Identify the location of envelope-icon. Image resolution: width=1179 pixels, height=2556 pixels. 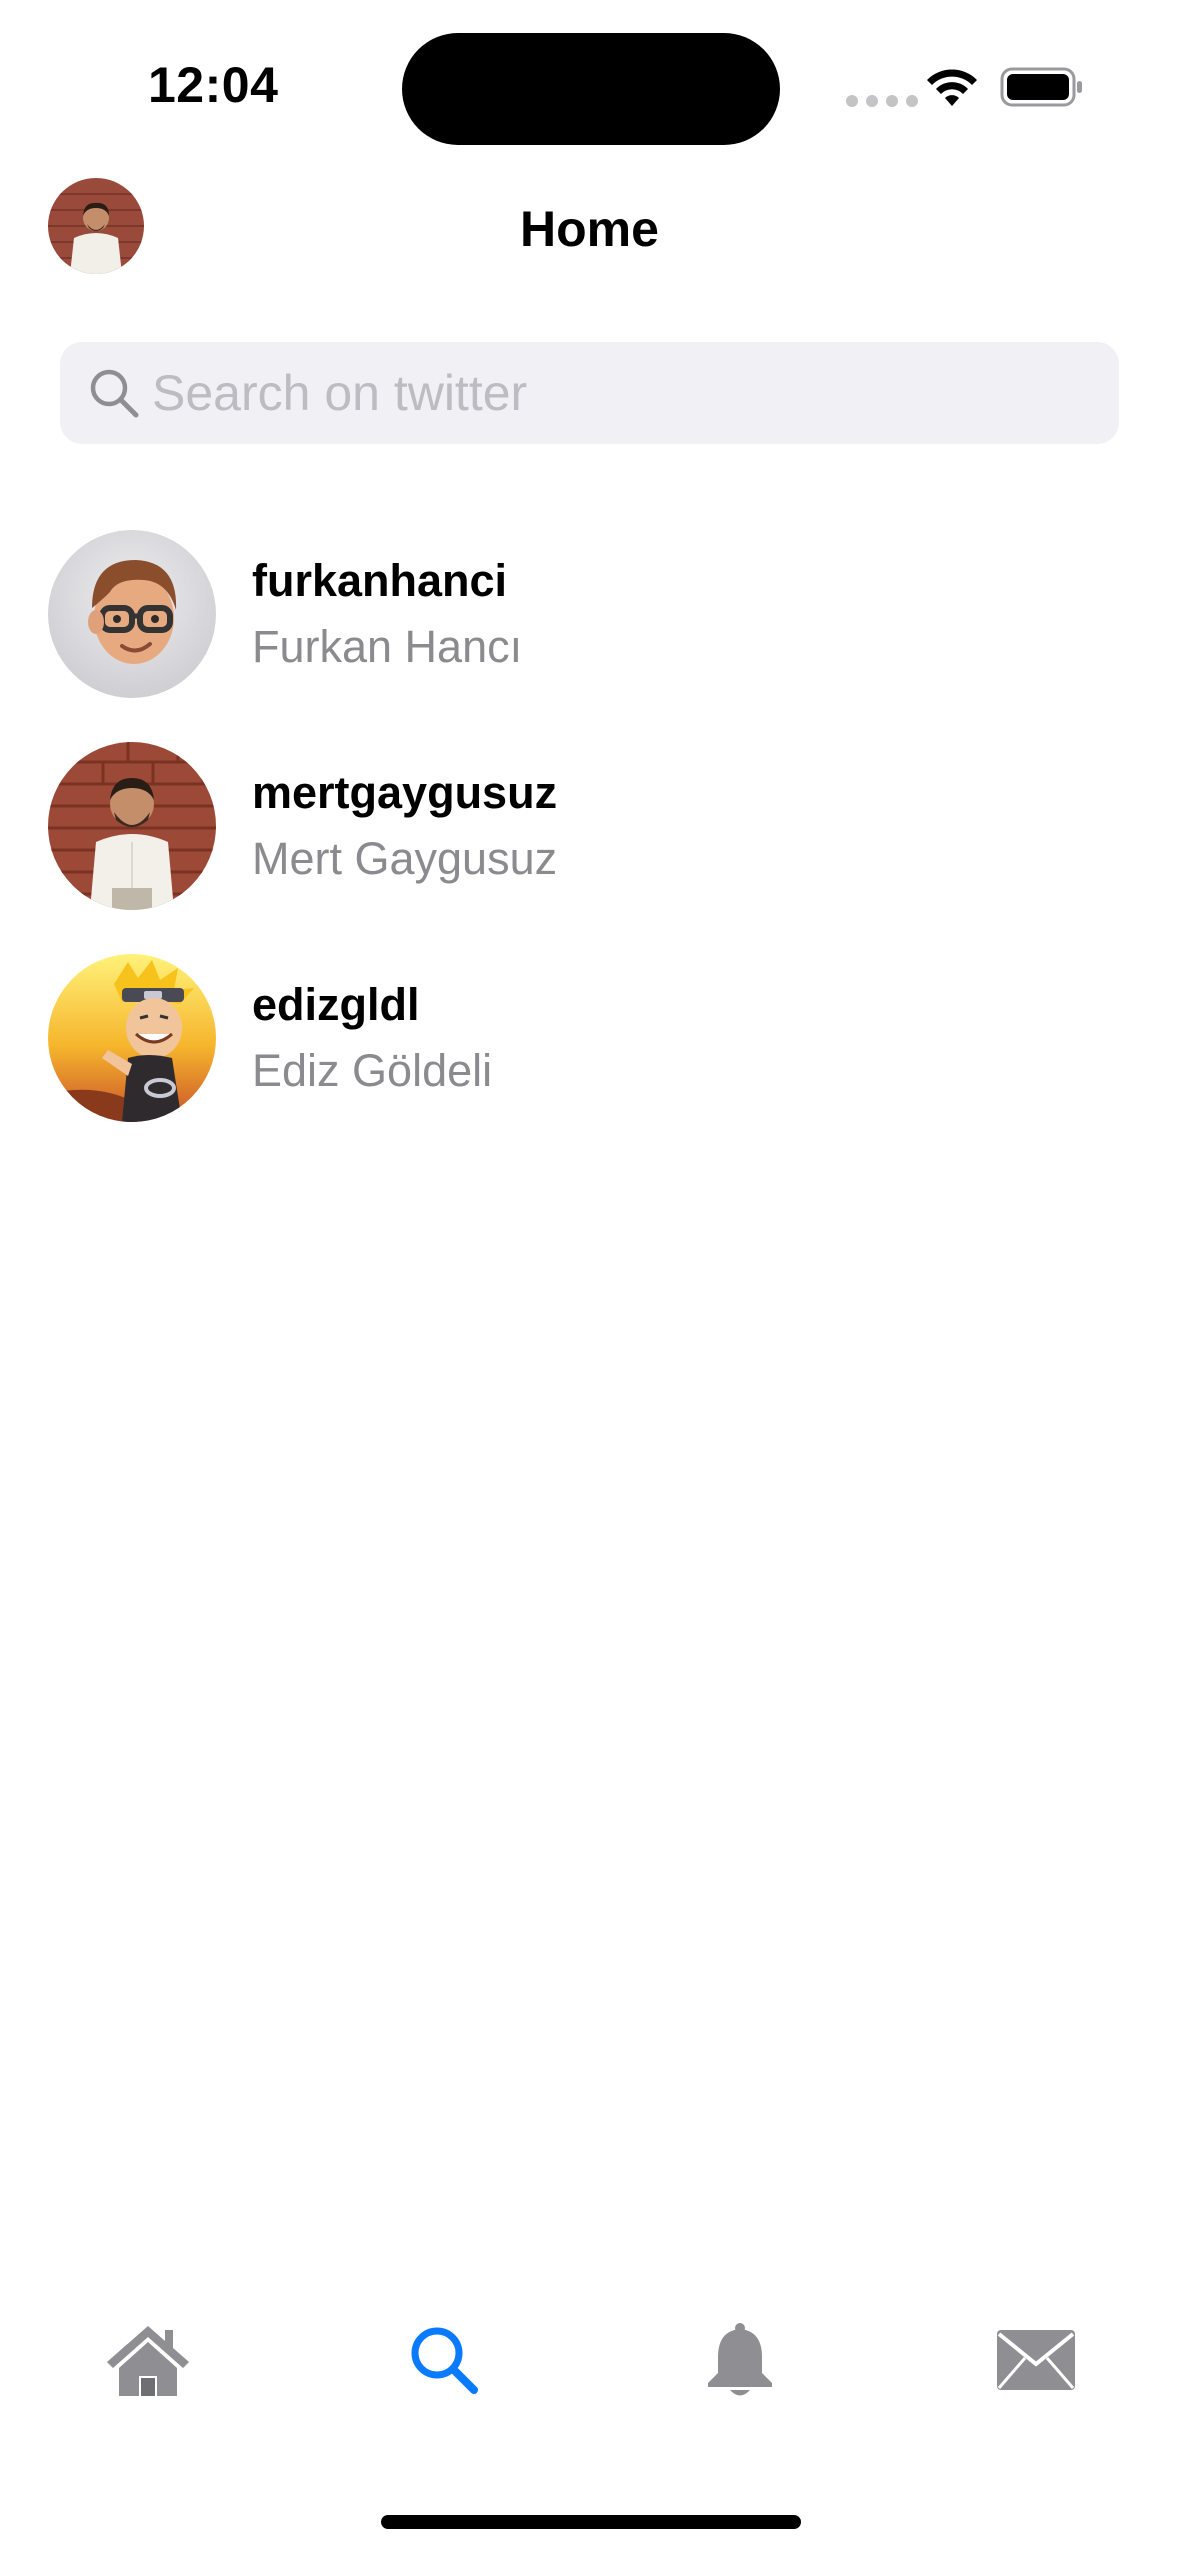
(1036, 2360).